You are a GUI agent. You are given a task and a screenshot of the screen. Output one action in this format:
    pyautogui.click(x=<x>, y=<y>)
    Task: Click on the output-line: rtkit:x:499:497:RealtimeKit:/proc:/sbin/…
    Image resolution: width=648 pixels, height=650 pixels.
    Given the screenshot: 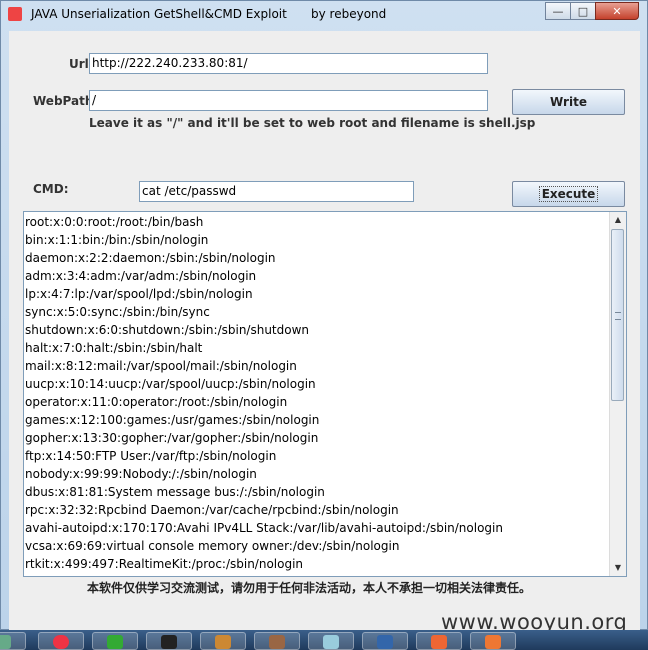 What is the action you would take?
    pyautogui.click(x=164, y=564)
    